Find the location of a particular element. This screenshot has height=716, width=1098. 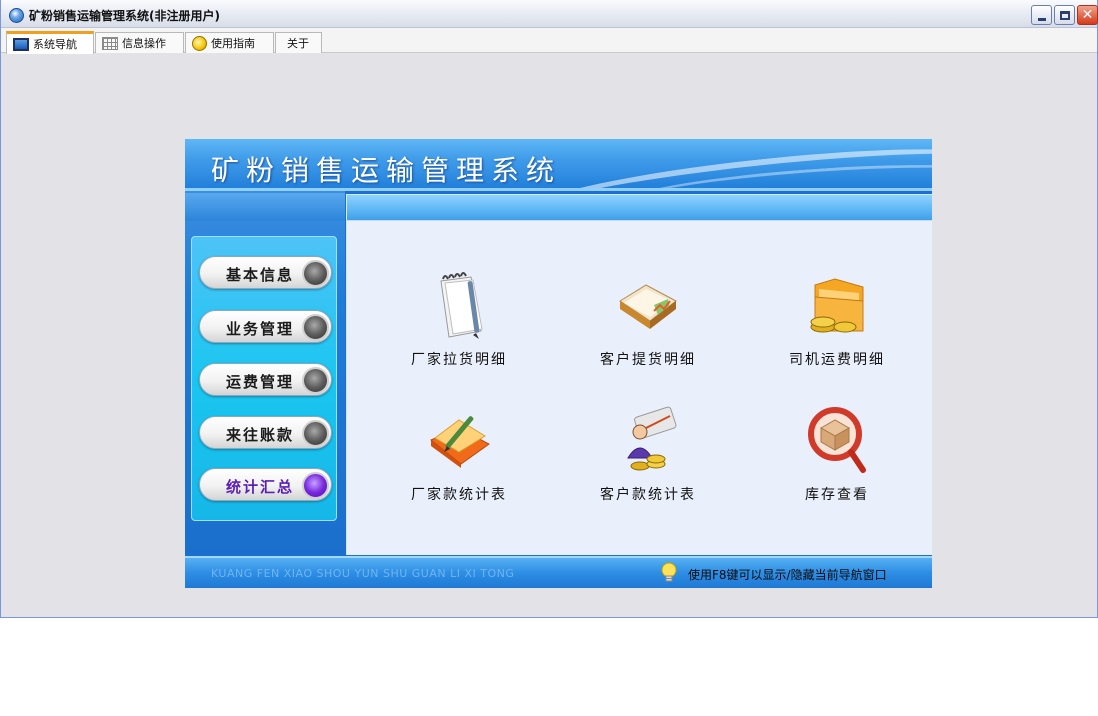

minimize-button is located at coordinates (1041, 15).